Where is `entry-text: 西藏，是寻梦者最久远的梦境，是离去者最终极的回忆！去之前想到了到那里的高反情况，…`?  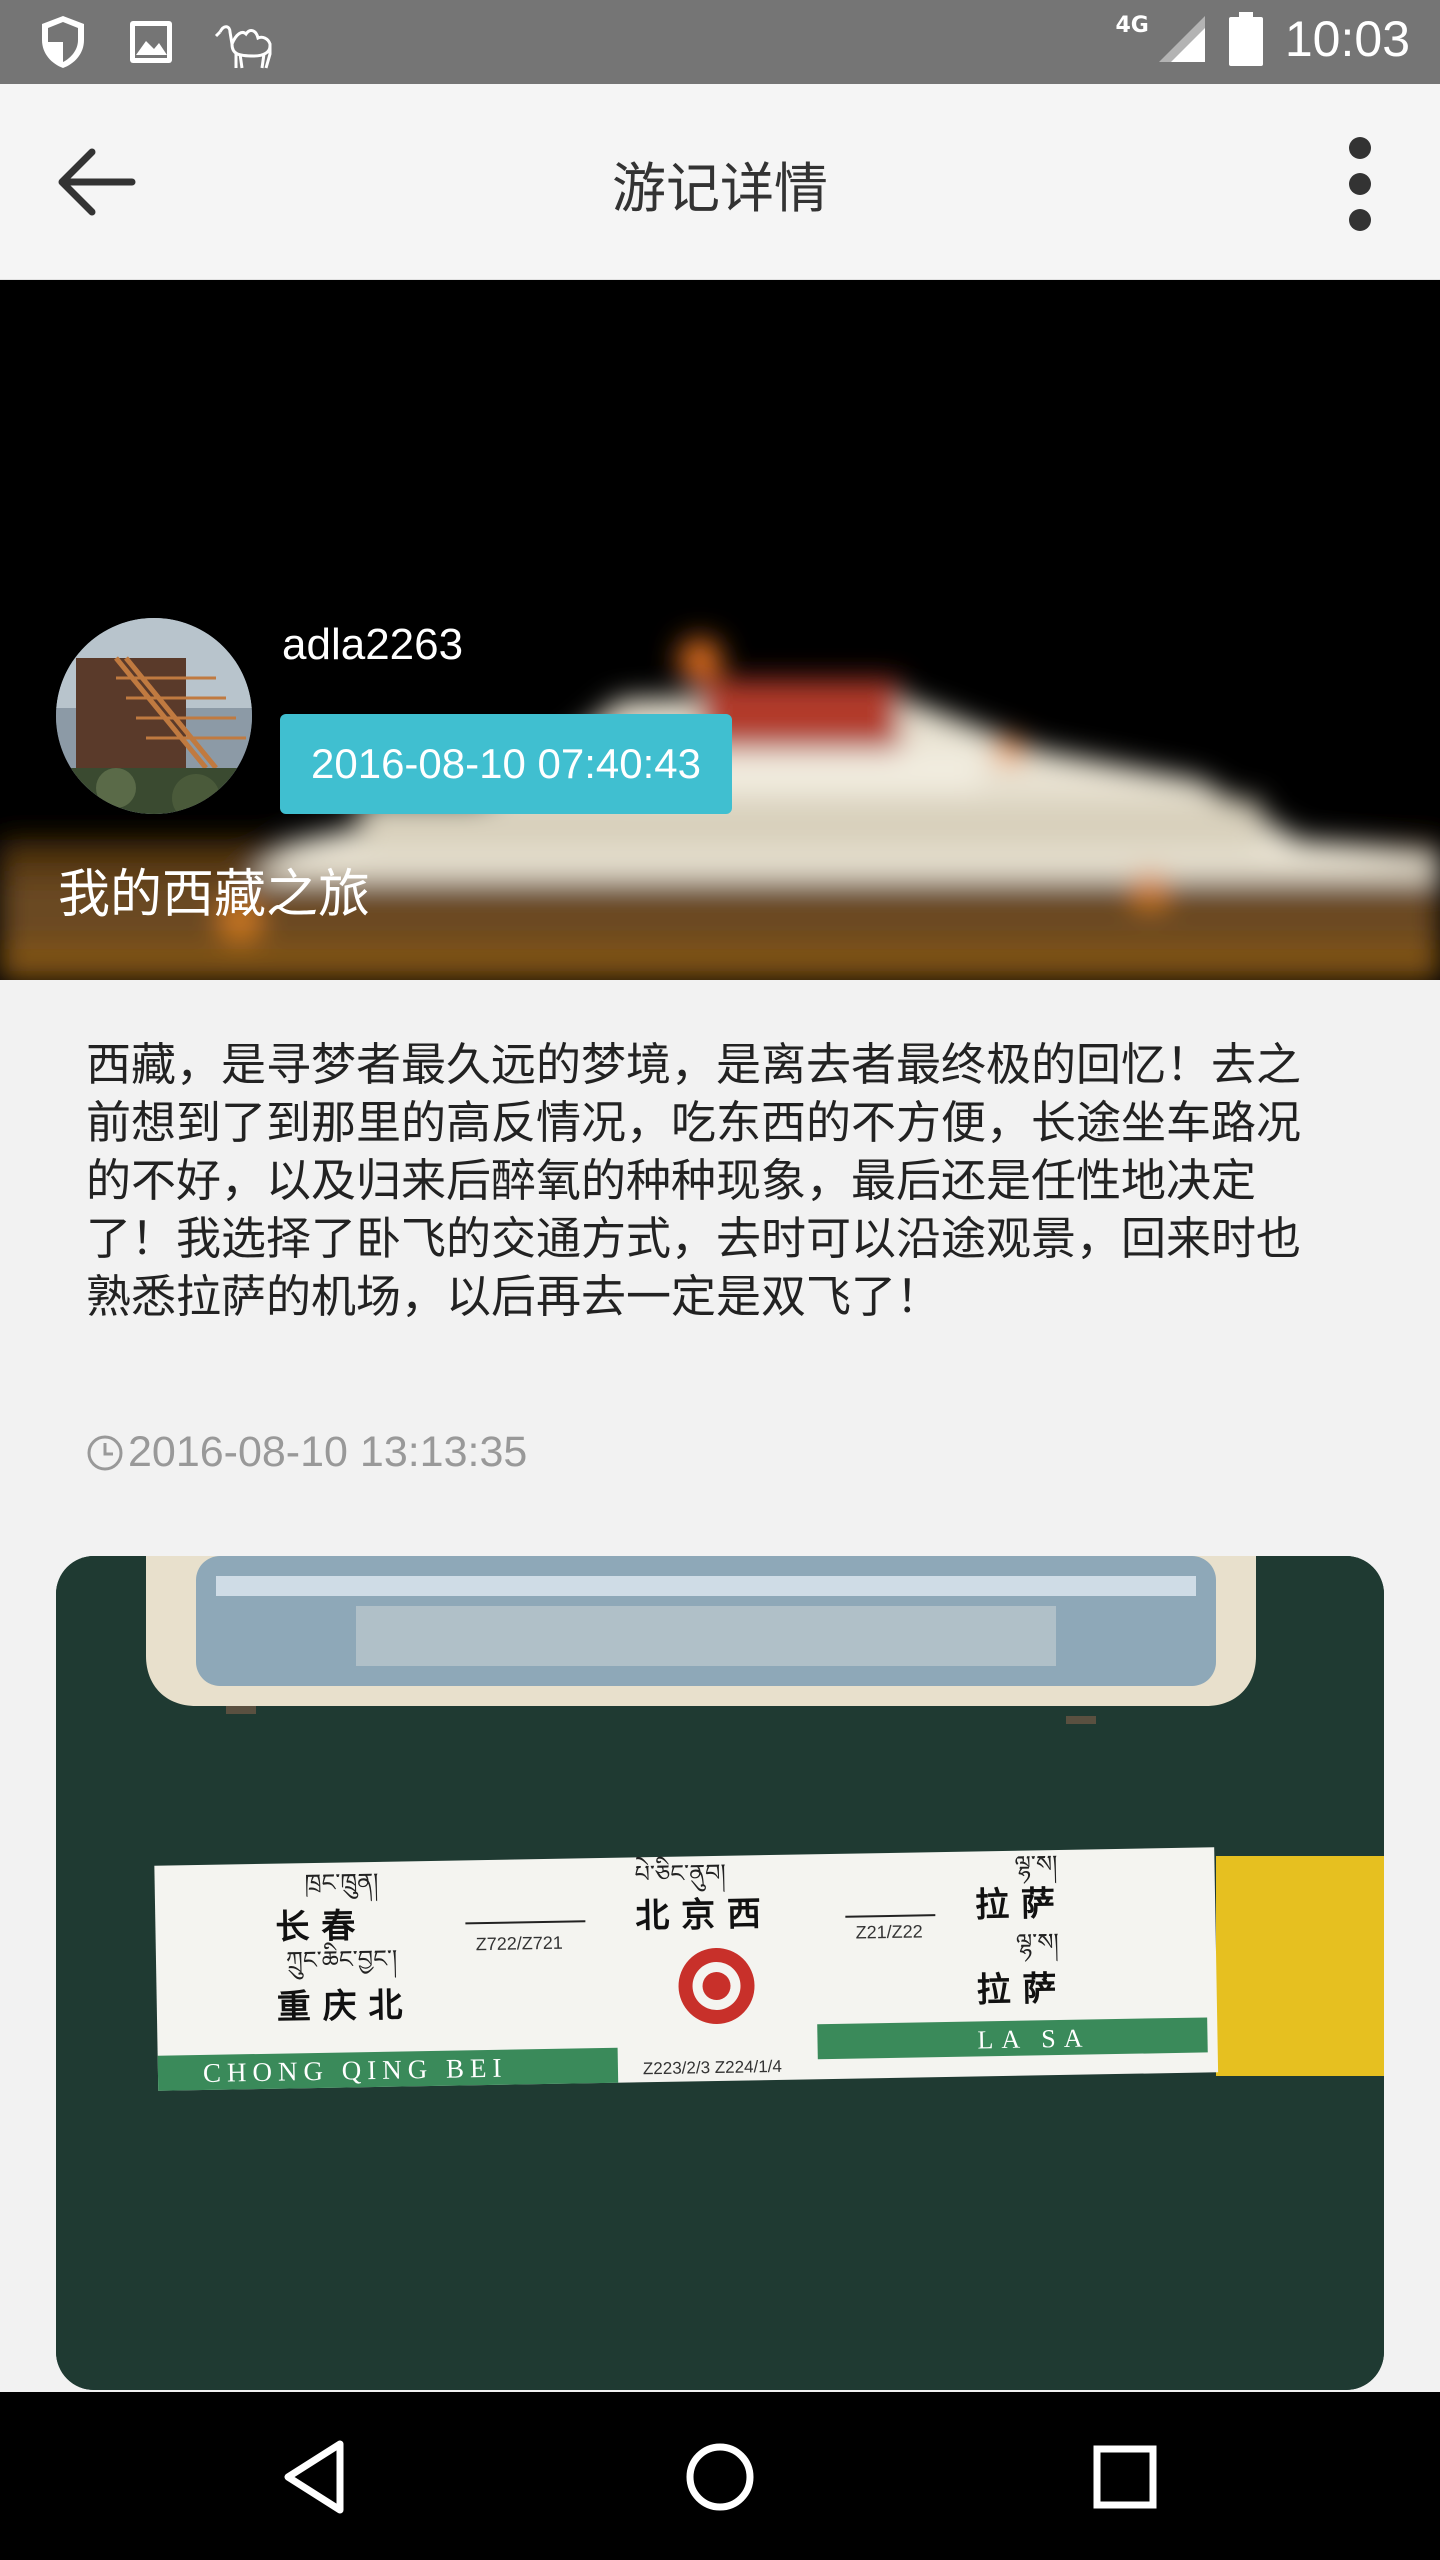
entry-text: 西藏，是寻梦者最久远的梦境，是离去者最终极的回忆！去之前想到了到那里的高反情况，… is located at coordinates (694, 1180).